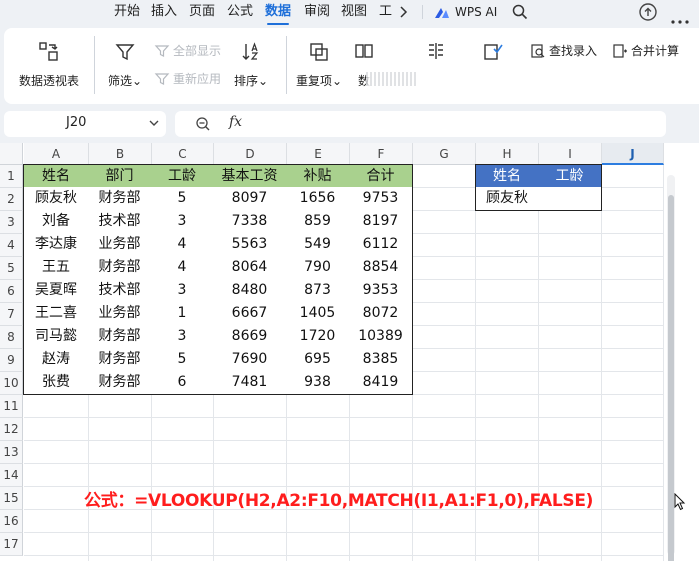 The height and width of the screenshot is (561, 699). Describe the element at coordinates (648, 12) in the screenshot. I see `cloud-upload-icon` at that location.